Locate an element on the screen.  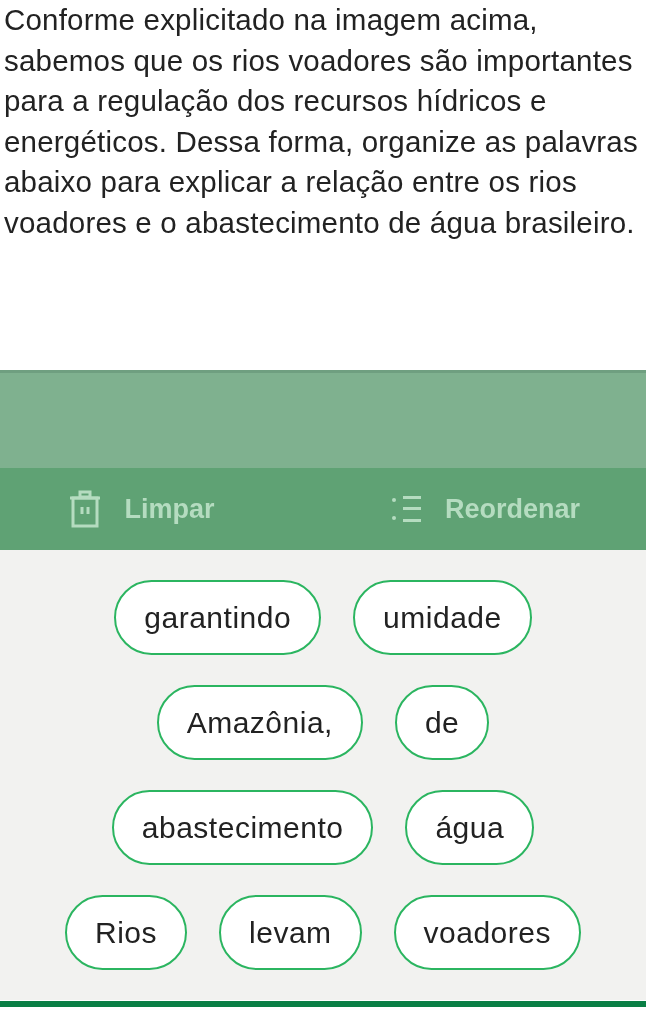
word-chip: Amazônia, is located at coordinates (259, 722).